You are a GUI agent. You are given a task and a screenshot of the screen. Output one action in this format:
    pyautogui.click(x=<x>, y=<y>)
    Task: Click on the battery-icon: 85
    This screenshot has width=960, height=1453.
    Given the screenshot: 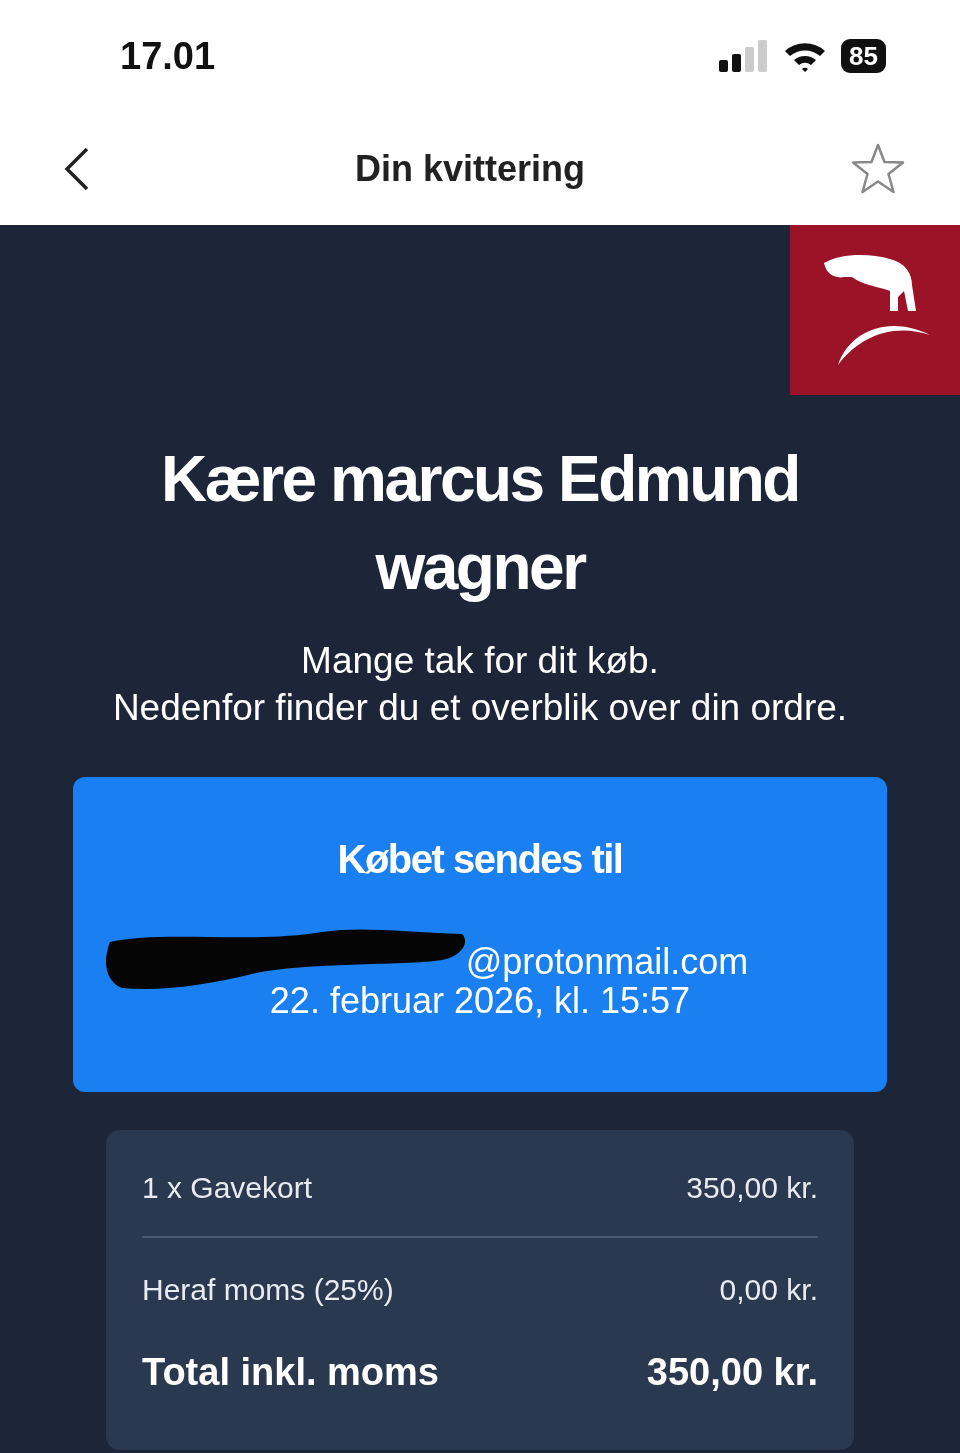 What is the action you would take?
    pyautogui.click(x=863, y=56)
    